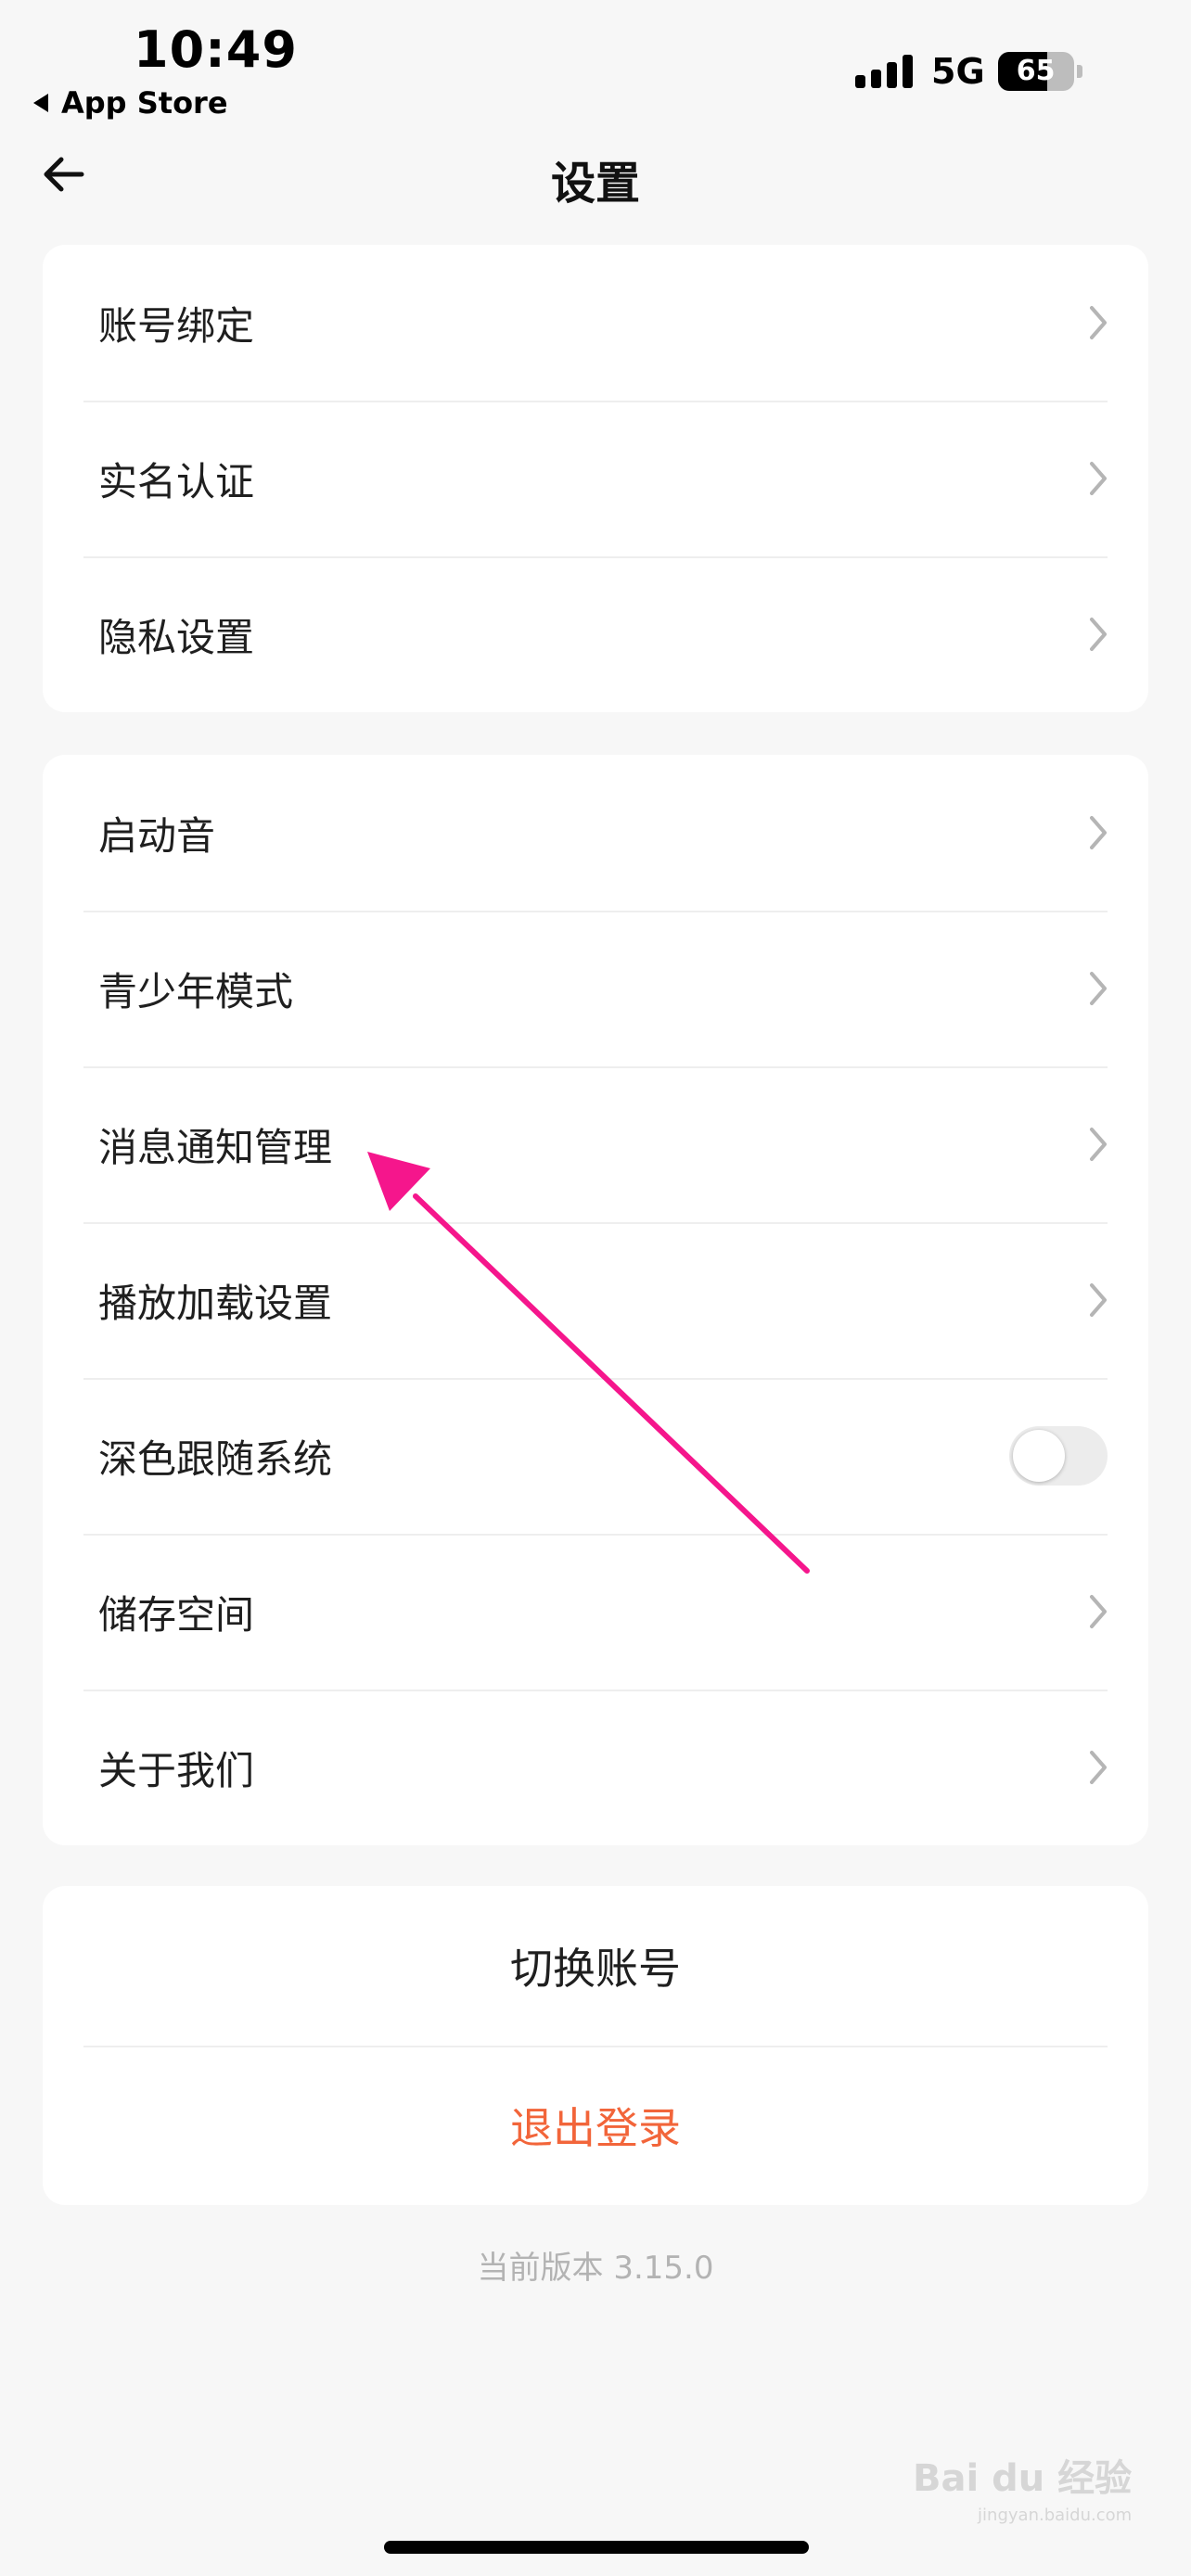 The image size is (1191, 2576). I want to click on switch-account-label: 切换账号, so click(595, 1969).